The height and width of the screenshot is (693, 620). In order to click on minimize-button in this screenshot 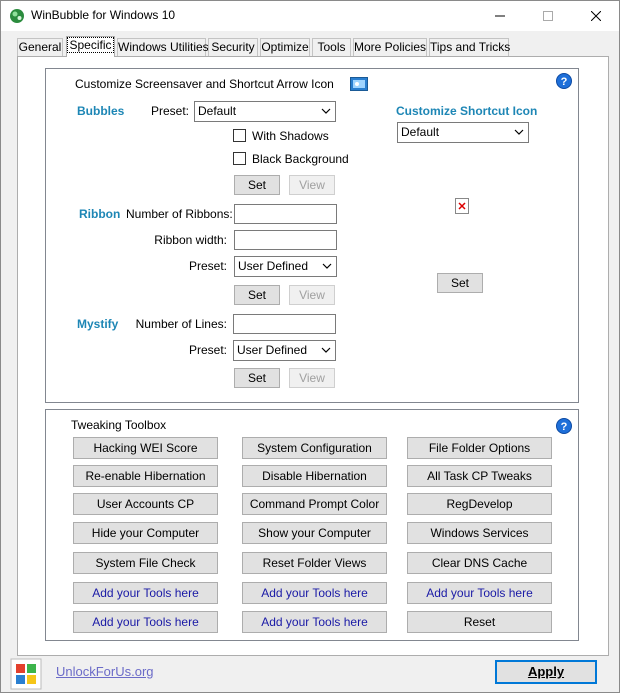, I will do `click(500, 16)`.